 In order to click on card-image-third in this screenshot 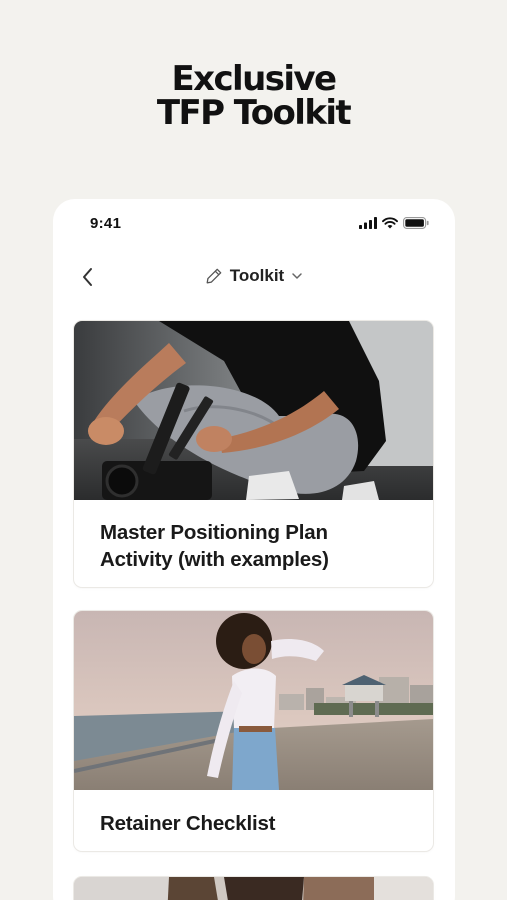, I will do `click(253, 888)`.